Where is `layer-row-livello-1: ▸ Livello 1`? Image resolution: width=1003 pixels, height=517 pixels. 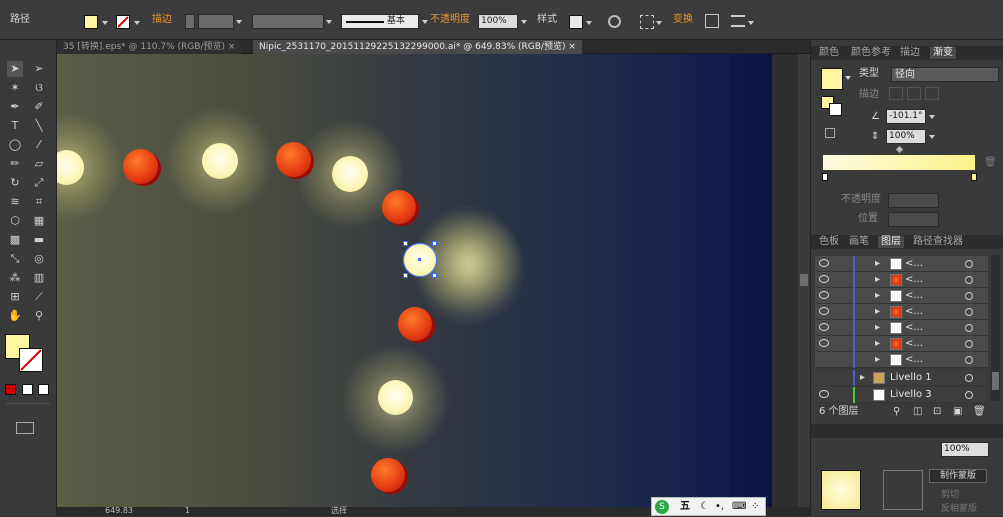
layer-row-livello-1: ▸ Livello 1 is located at coordinates (901, 378).